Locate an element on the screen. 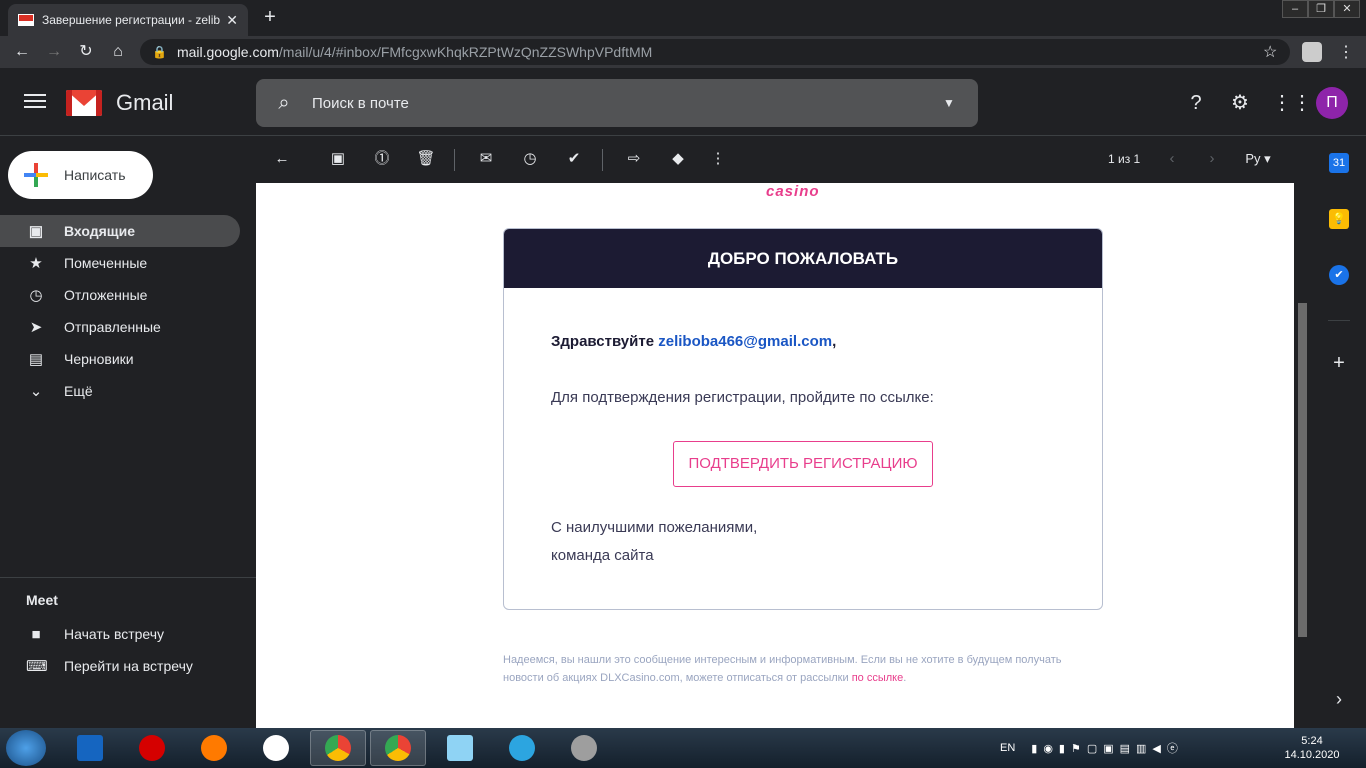 The image size is (1366, 768). label-icon: ◆ is located at coordinates (678, 159).